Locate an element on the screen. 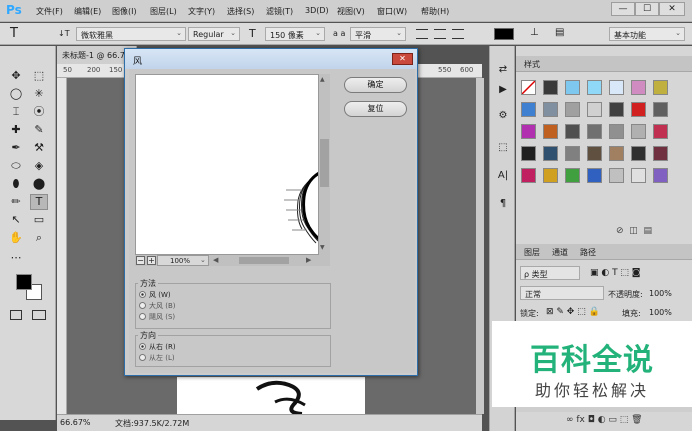 This screenshot has width=692, height=431. document-size-info: 文档:937.5K/2.72M is located at coordinates (152, 423).